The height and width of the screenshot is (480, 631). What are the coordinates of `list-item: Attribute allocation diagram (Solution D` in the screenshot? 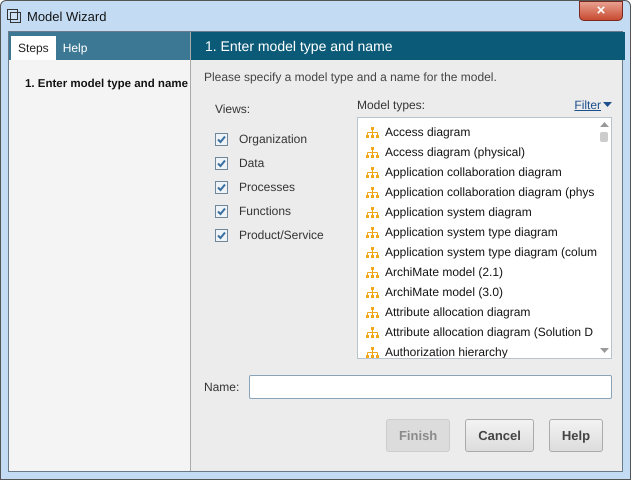 It's located at (478, 332).